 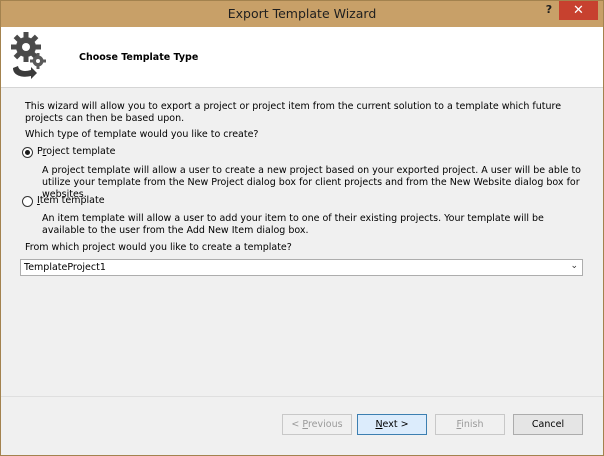 I want to click on gear-arrow-icon, so click(x=28, y=55).